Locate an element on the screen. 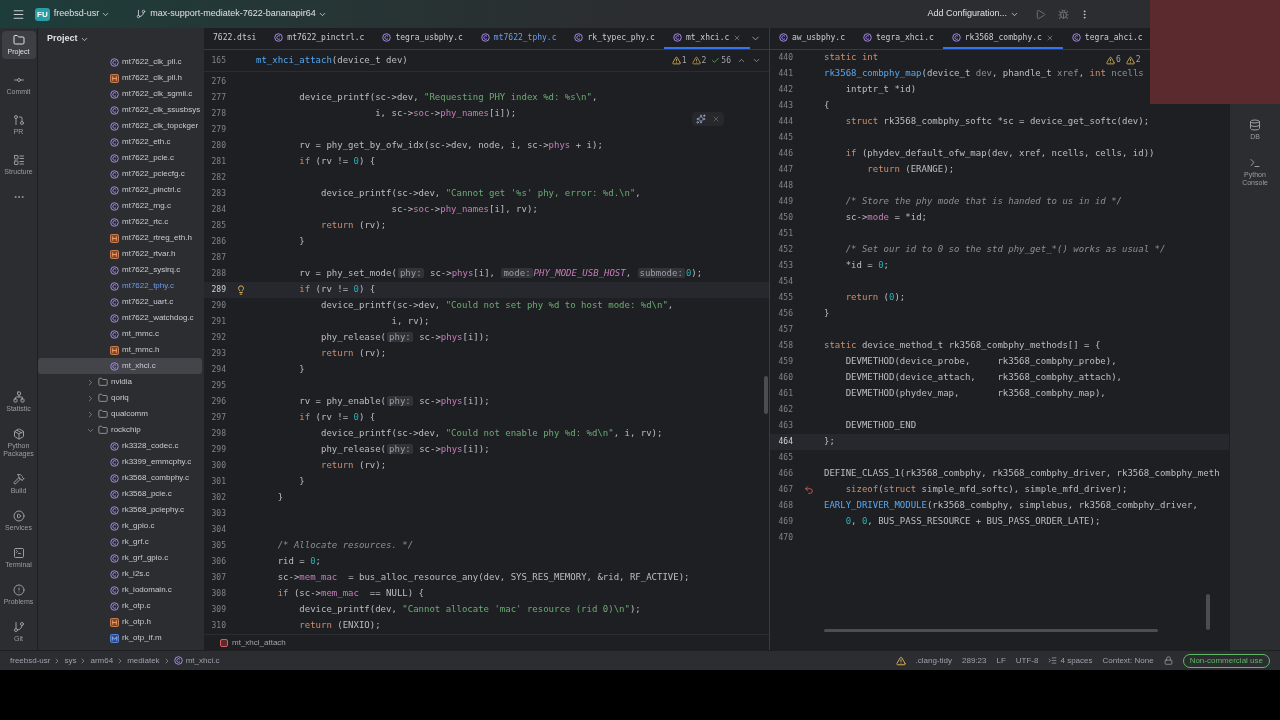 The height and width of the screenshot is (720, 1280). tree-item: mt7622_eth.c is located at coordinates (120, 142).